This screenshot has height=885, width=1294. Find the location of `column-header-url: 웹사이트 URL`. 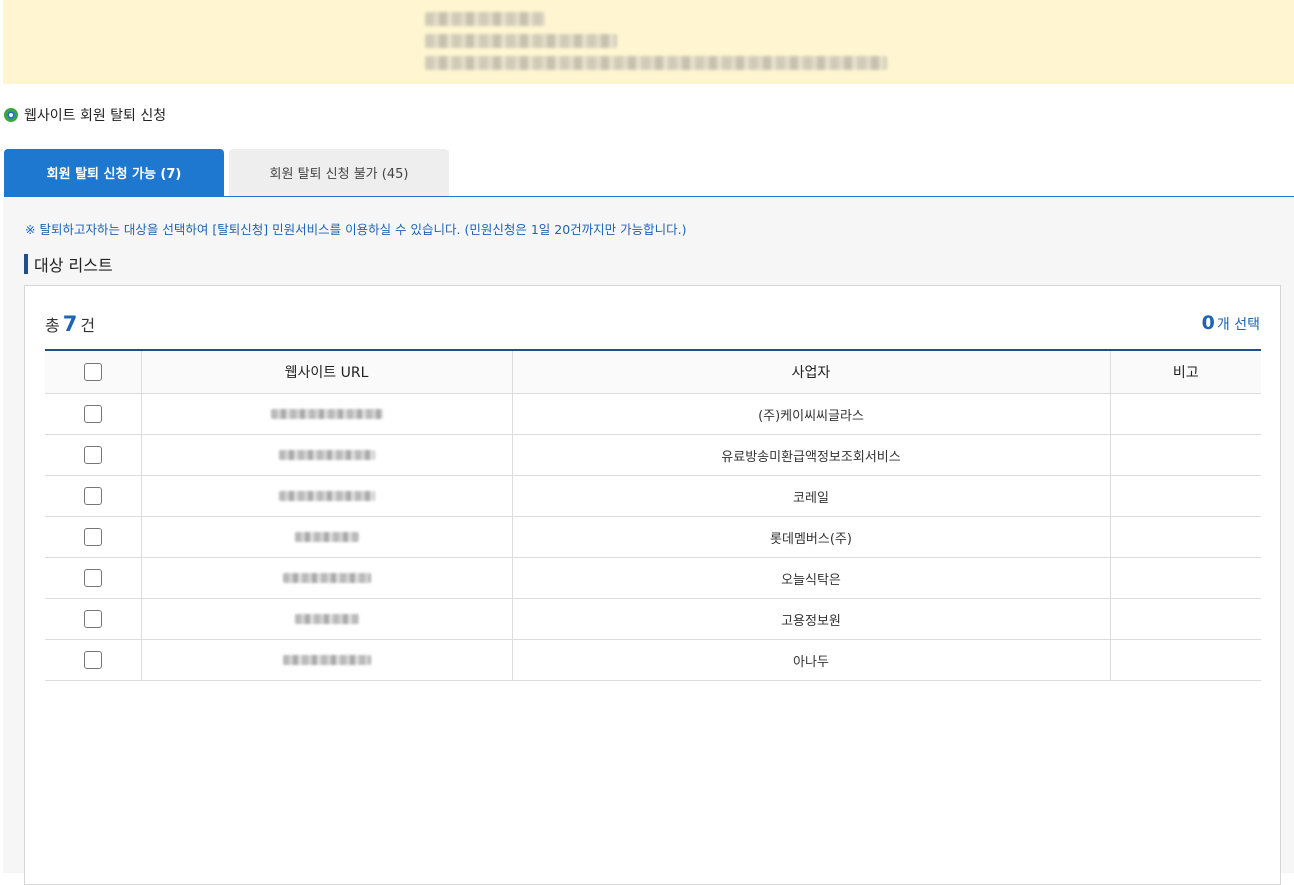

column-header-url: 웹사이트 URL is located at coordinates (326, 372).